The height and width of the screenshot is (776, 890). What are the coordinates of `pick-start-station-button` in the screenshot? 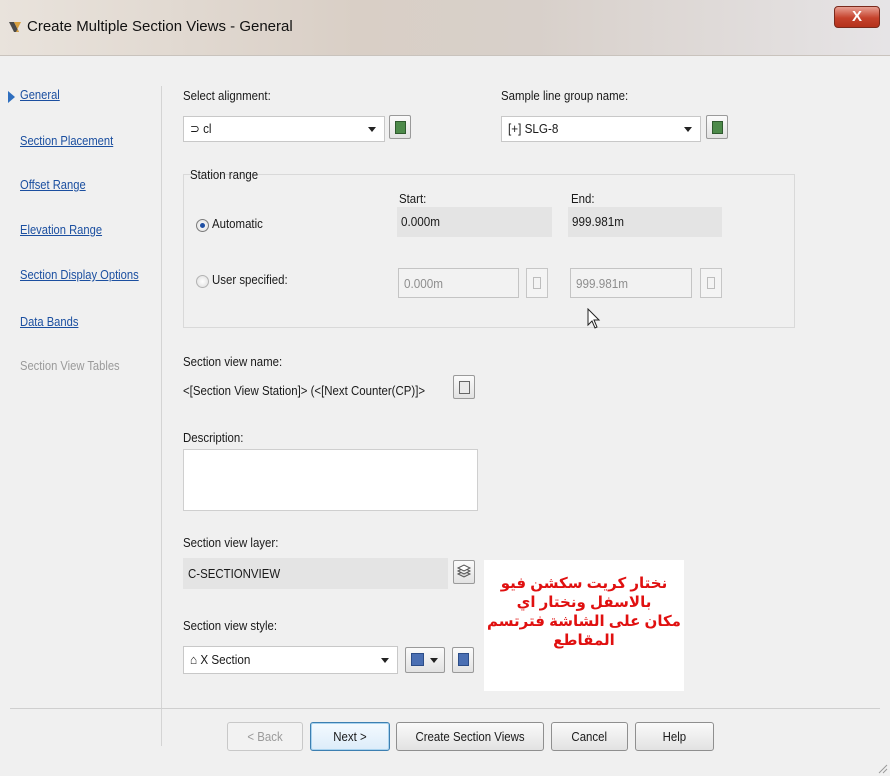 It's located at (537, 283).